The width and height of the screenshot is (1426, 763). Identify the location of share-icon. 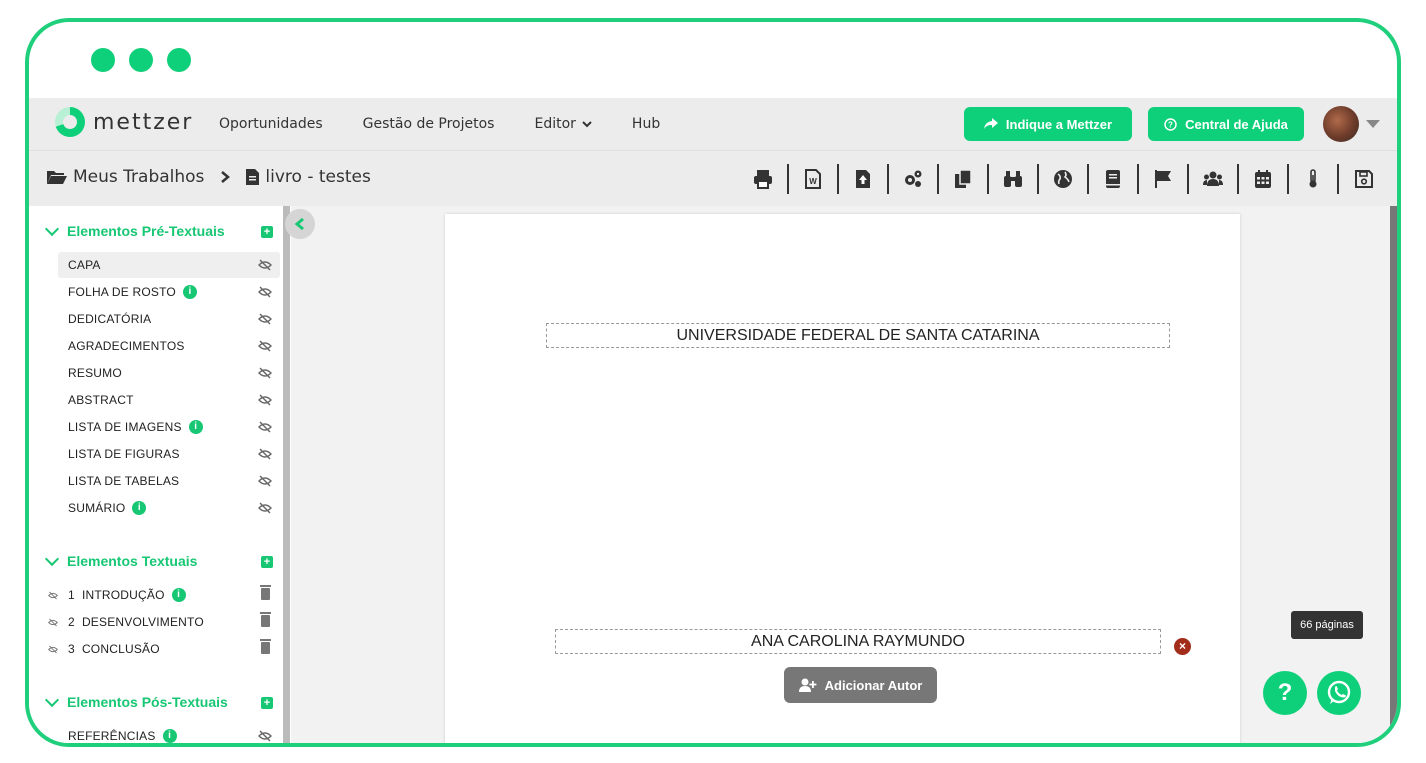
(990, 123).